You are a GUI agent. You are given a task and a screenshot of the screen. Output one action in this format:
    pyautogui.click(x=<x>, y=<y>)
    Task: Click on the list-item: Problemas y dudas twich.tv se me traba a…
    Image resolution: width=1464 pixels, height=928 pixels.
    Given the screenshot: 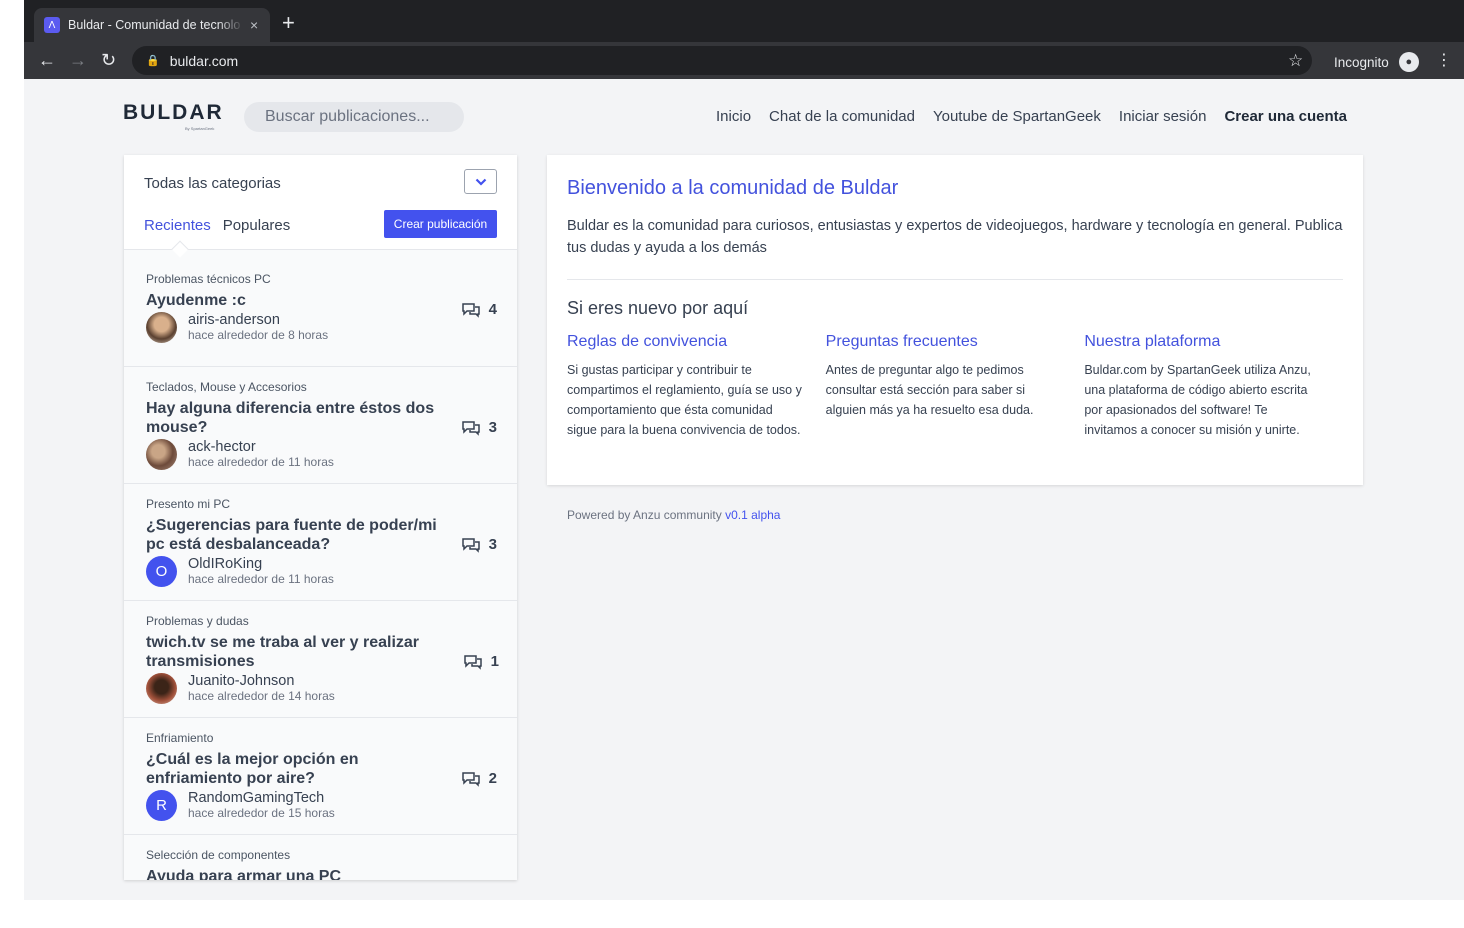 What is the action you would take?
    pyautogui.click(x=320, y=659)
    